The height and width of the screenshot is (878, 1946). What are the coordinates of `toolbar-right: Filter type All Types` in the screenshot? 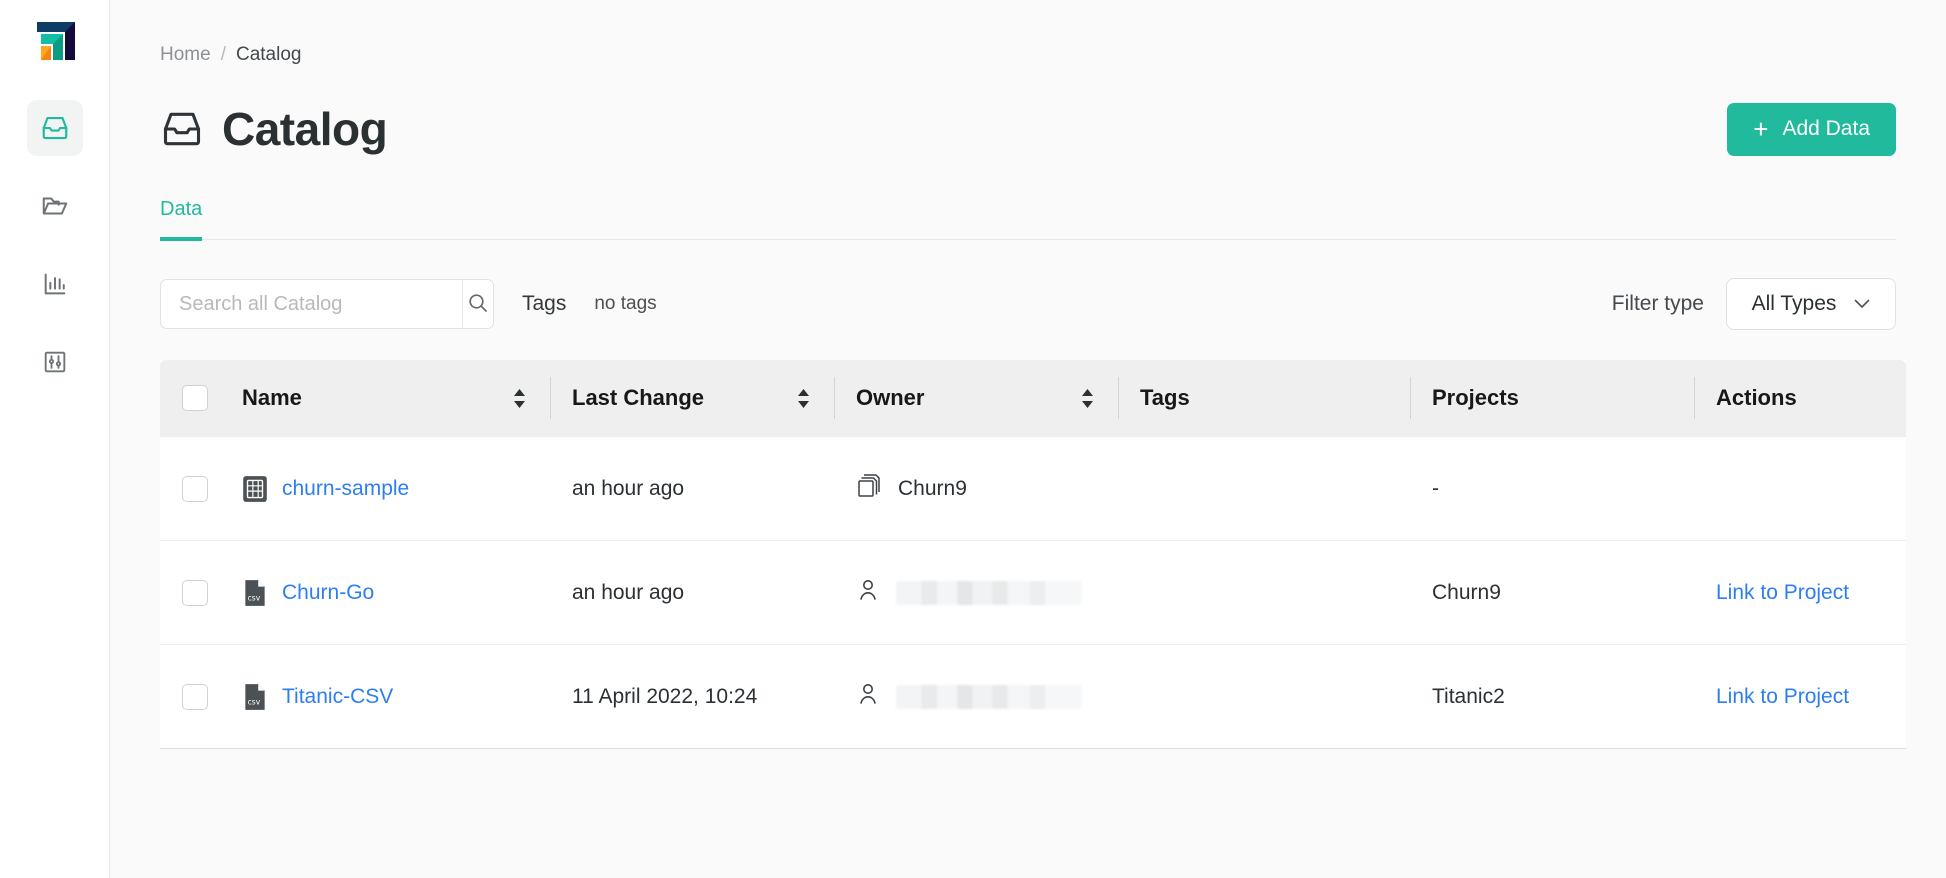 It's located at (1754, 304).